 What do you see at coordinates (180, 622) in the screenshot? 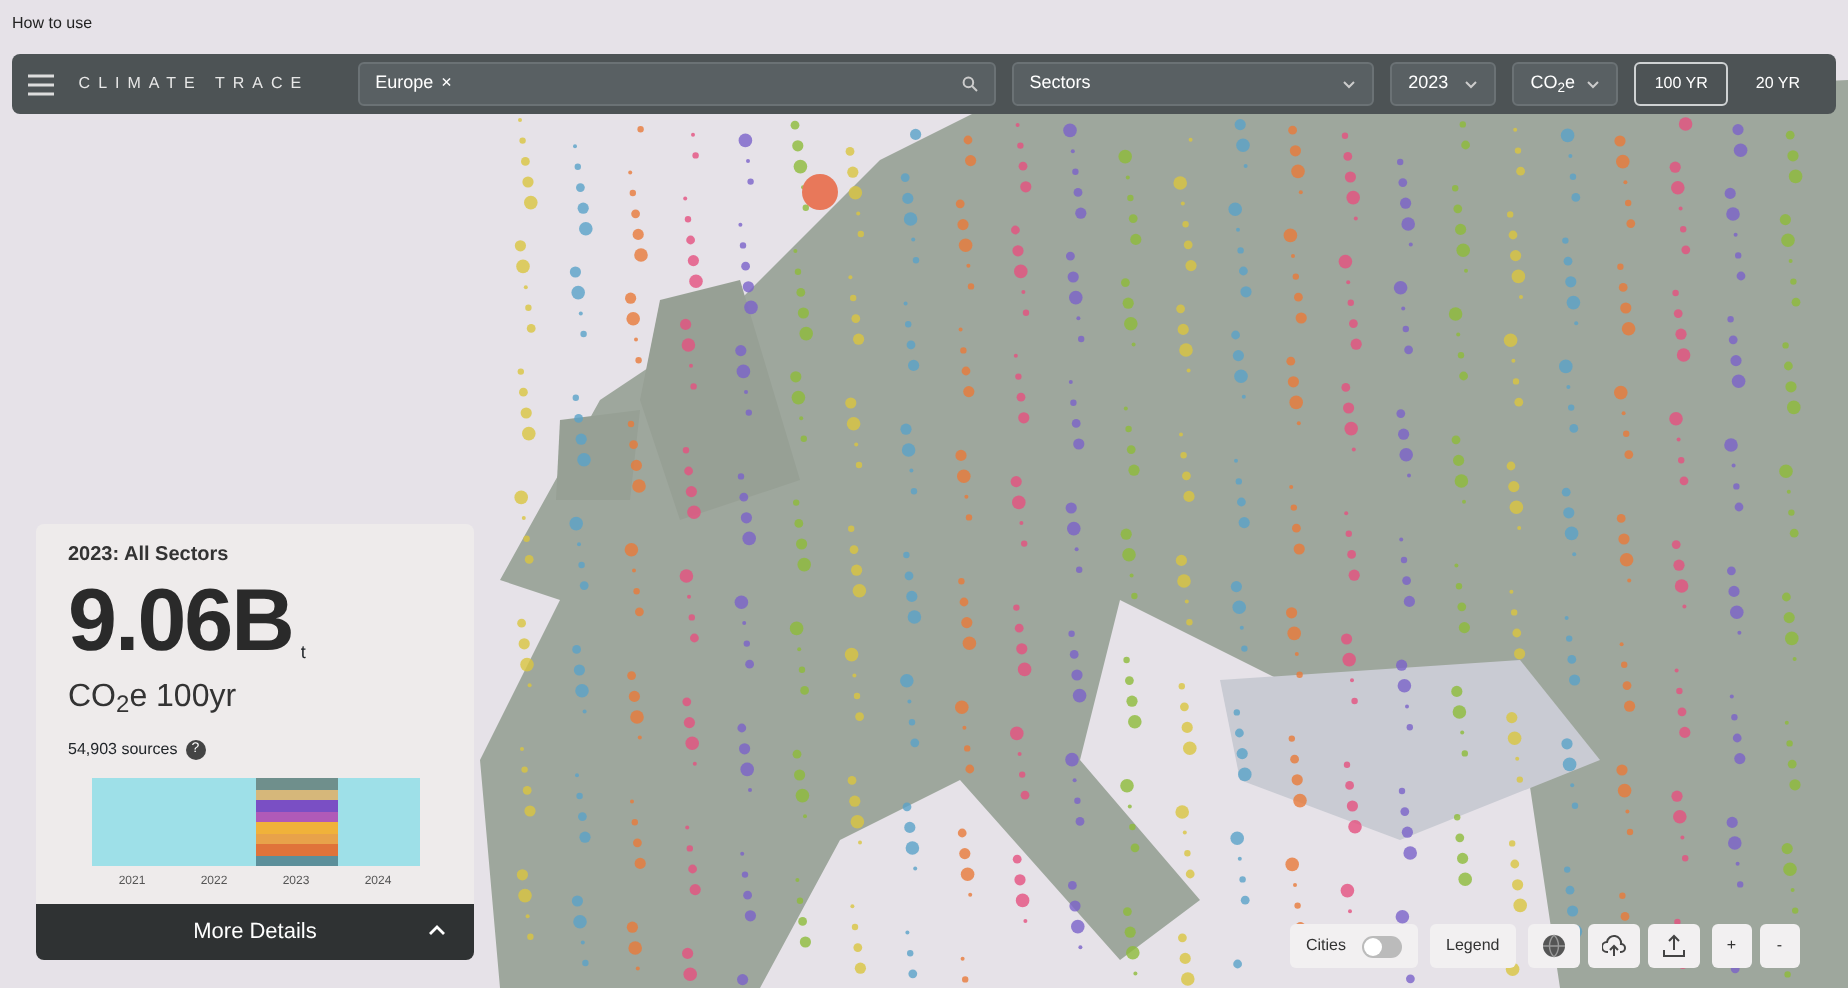
I see `emission-value: 9.06B` at bounding box center [180, 622].